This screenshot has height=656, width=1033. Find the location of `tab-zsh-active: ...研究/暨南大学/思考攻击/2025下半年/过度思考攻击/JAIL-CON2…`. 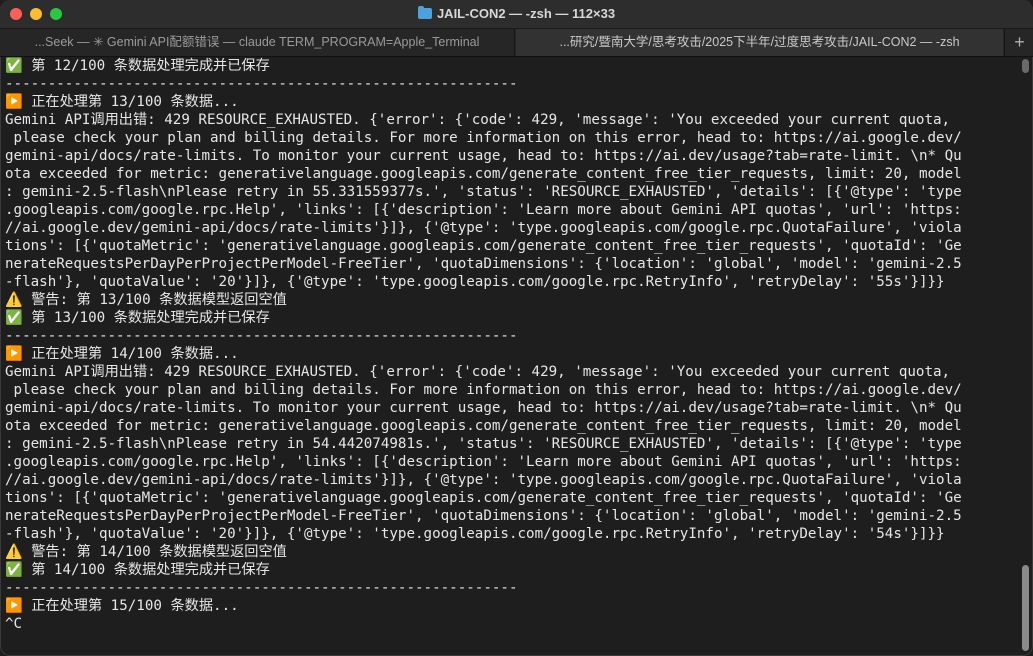

tab-zsh-active: ...研究/暨南大学/思考攻击/2025下半年/过度思考攻击/JAIL-CON2… is located at coordinates (759, 42).